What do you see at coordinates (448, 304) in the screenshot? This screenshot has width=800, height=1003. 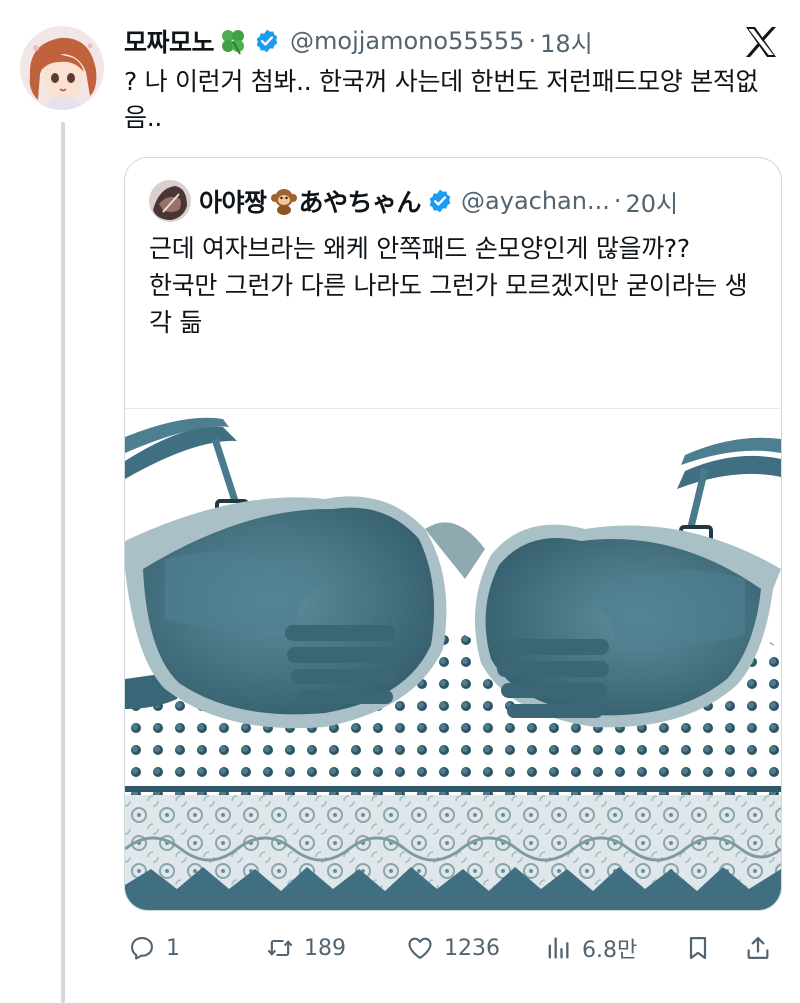 I see `quoted-text-paragraph-2: 한국만 그런가 다른 나라도 그런가 모르겠지만 굳이라는 생각 듦` at bounding box center [448, 304].